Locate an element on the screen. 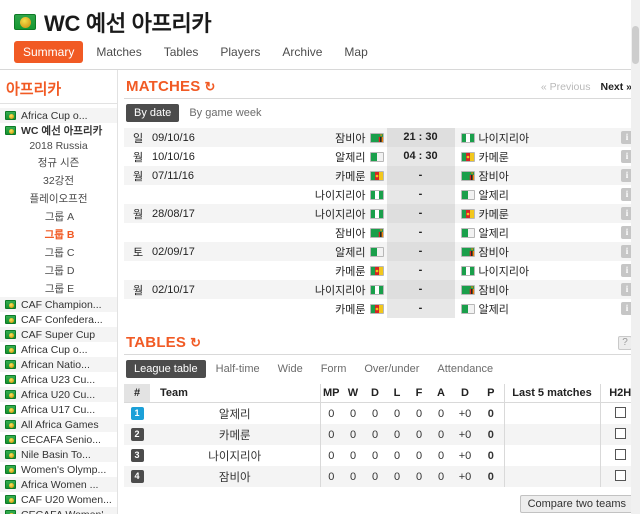 The image size is (640, 514). sidebar-heading: 아프리카 is located at coordinates (58, 90).